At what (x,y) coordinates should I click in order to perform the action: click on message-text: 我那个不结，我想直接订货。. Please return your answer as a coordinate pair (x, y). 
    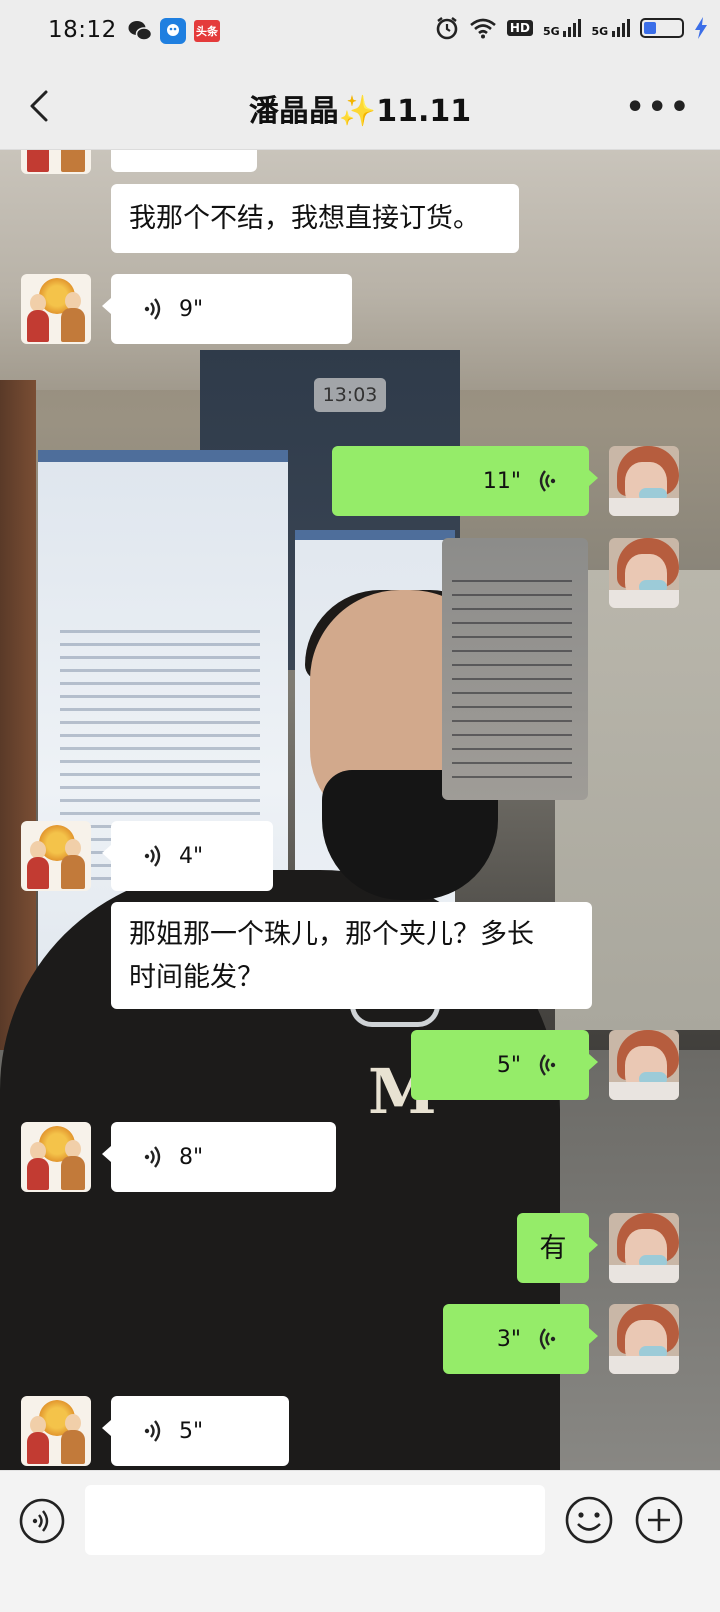
    Looking at the image, I should click on (304, 218).